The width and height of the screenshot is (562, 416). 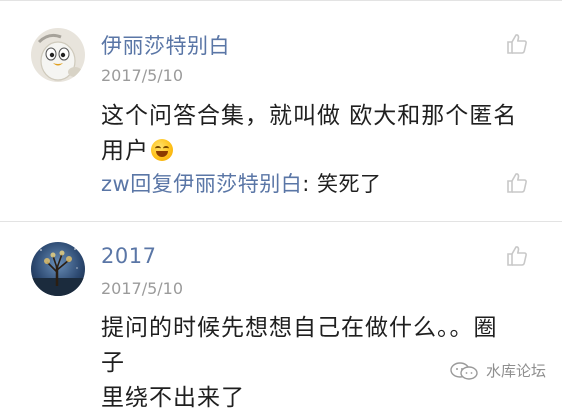 I want to click on comment-text-line: 这个问答合集，就叫做 欧大和那个匿名, so click(x=309, y=116).